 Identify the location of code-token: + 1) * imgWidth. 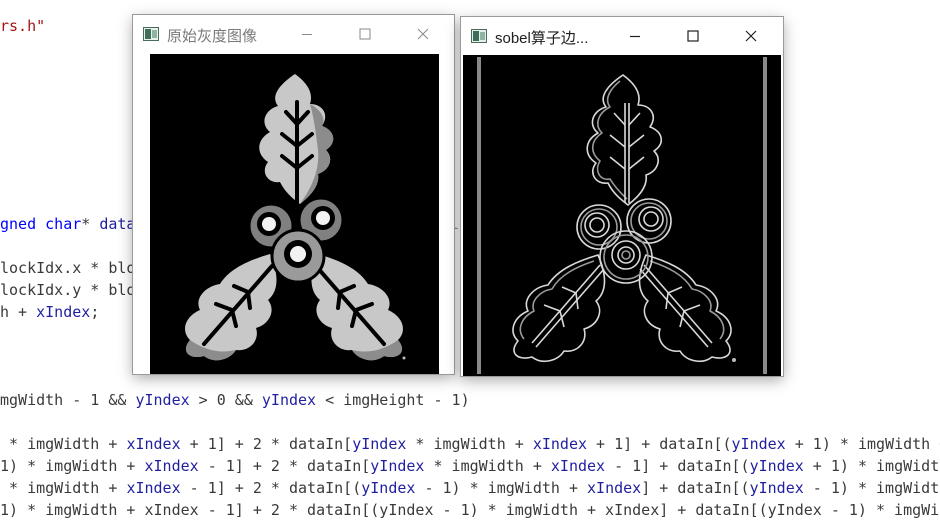
(871, 466).